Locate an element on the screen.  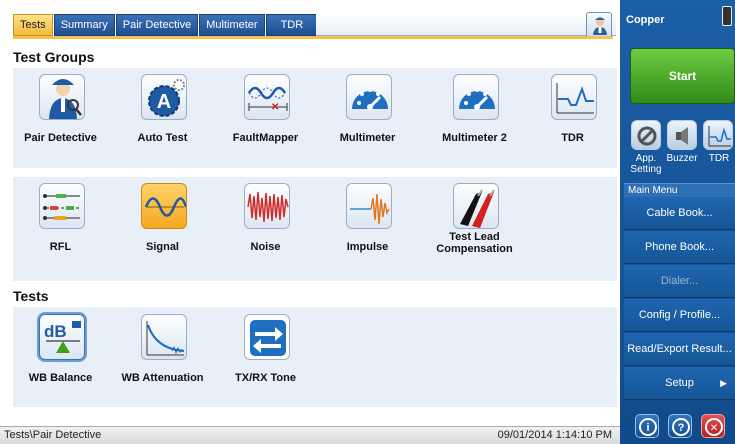
help-icon: ? is located at coordinates (681, 427).